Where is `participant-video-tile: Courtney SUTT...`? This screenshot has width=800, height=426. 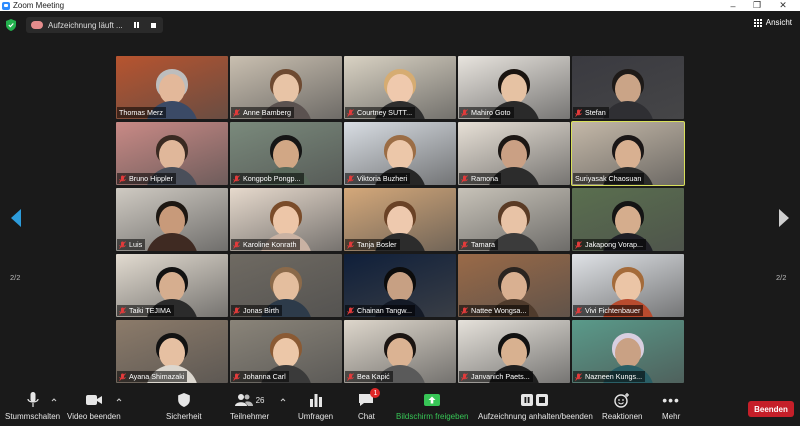
participant-video-tile: Courtney SUTT... is located at coordinates (400, 87).